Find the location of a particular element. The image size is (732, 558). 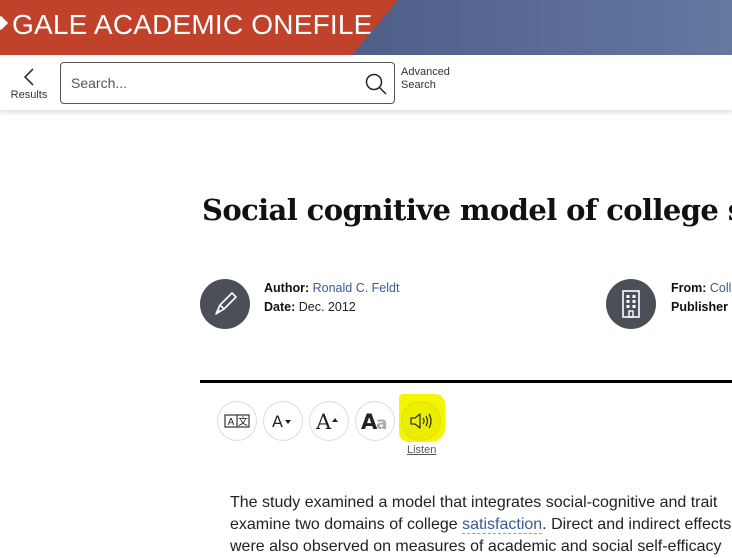

from-label: From: is located at coordinates (689, 288).